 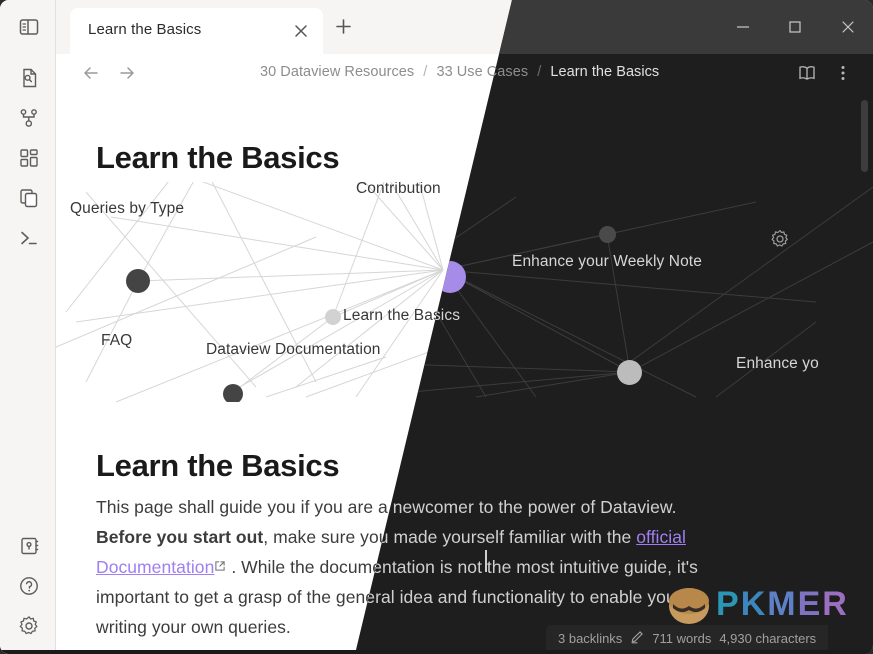 What do you see at coordinates (117, 340) in the screenshot?
I see `graph-label-faq: FAQ` at bounding box center [117, 340].